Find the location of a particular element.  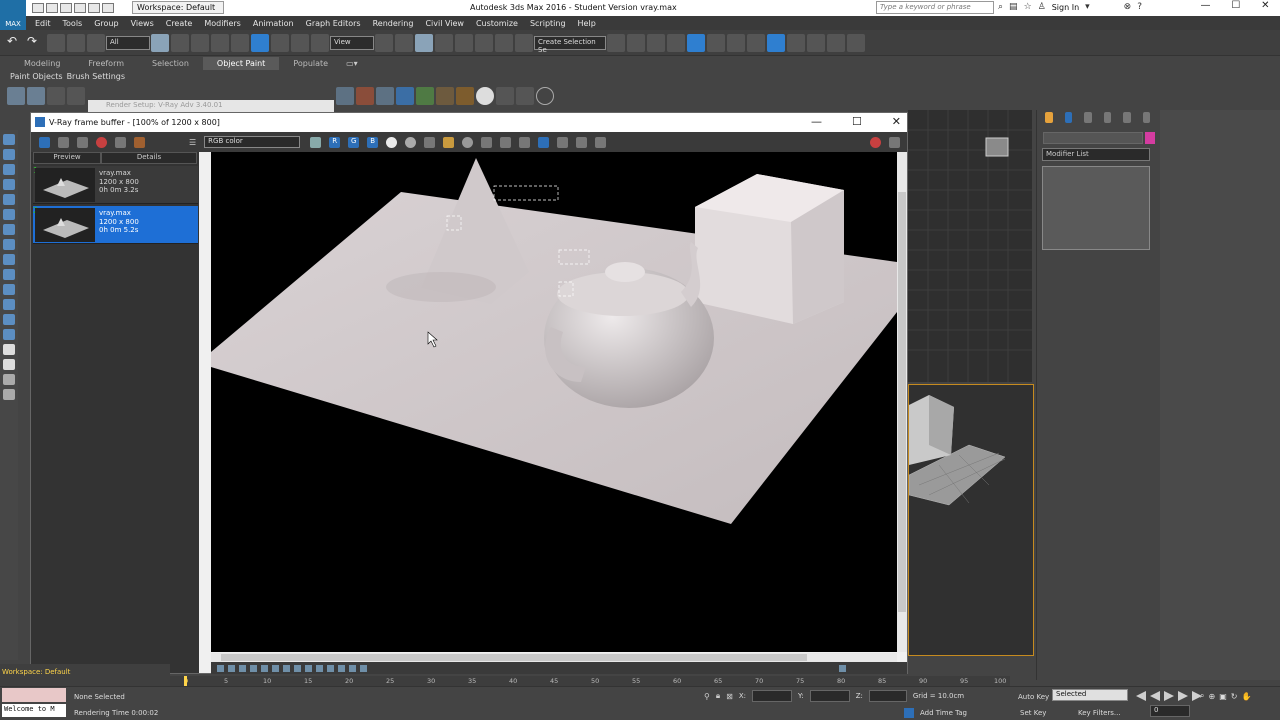

channel-dropdown: RGB color is located at coordinates (252, 142).